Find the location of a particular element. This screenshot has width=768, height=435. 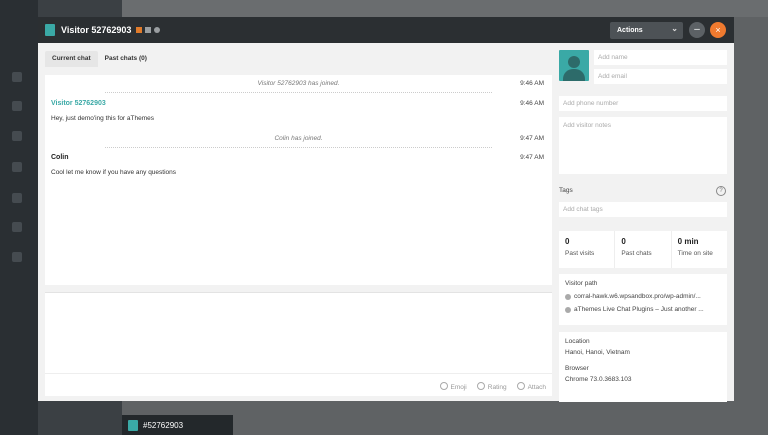

system-message-text: Colin has joined. is located at coordinates (298, 138).